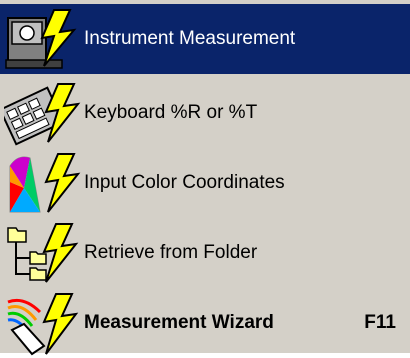  I want to click on color-coordinates-icon, so click(45, 183).